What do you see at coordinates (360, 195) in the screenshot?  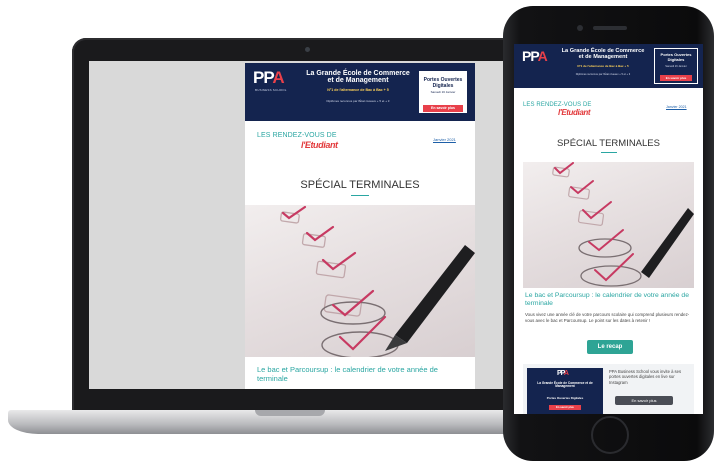 I see `title-underline` at bounding box center [360, 195].